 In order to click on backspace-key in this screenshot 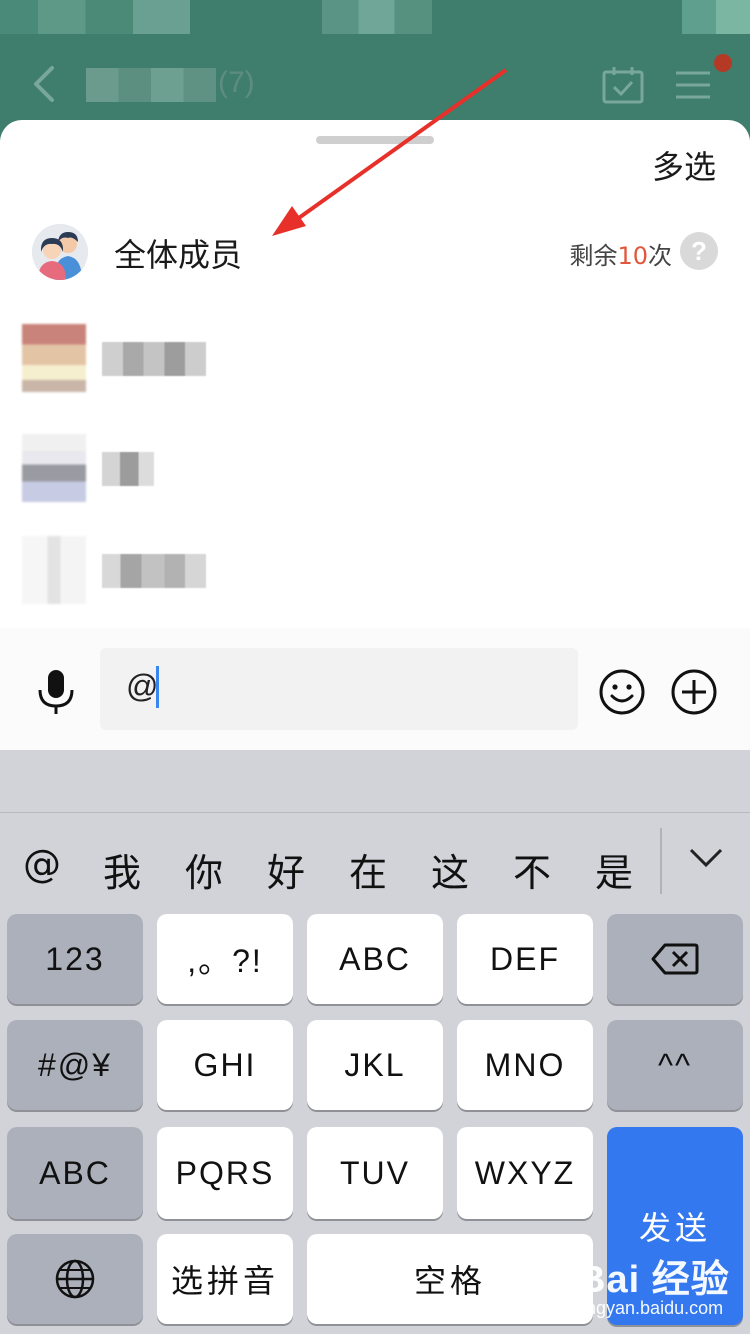, I will do `click(675, 959)`.